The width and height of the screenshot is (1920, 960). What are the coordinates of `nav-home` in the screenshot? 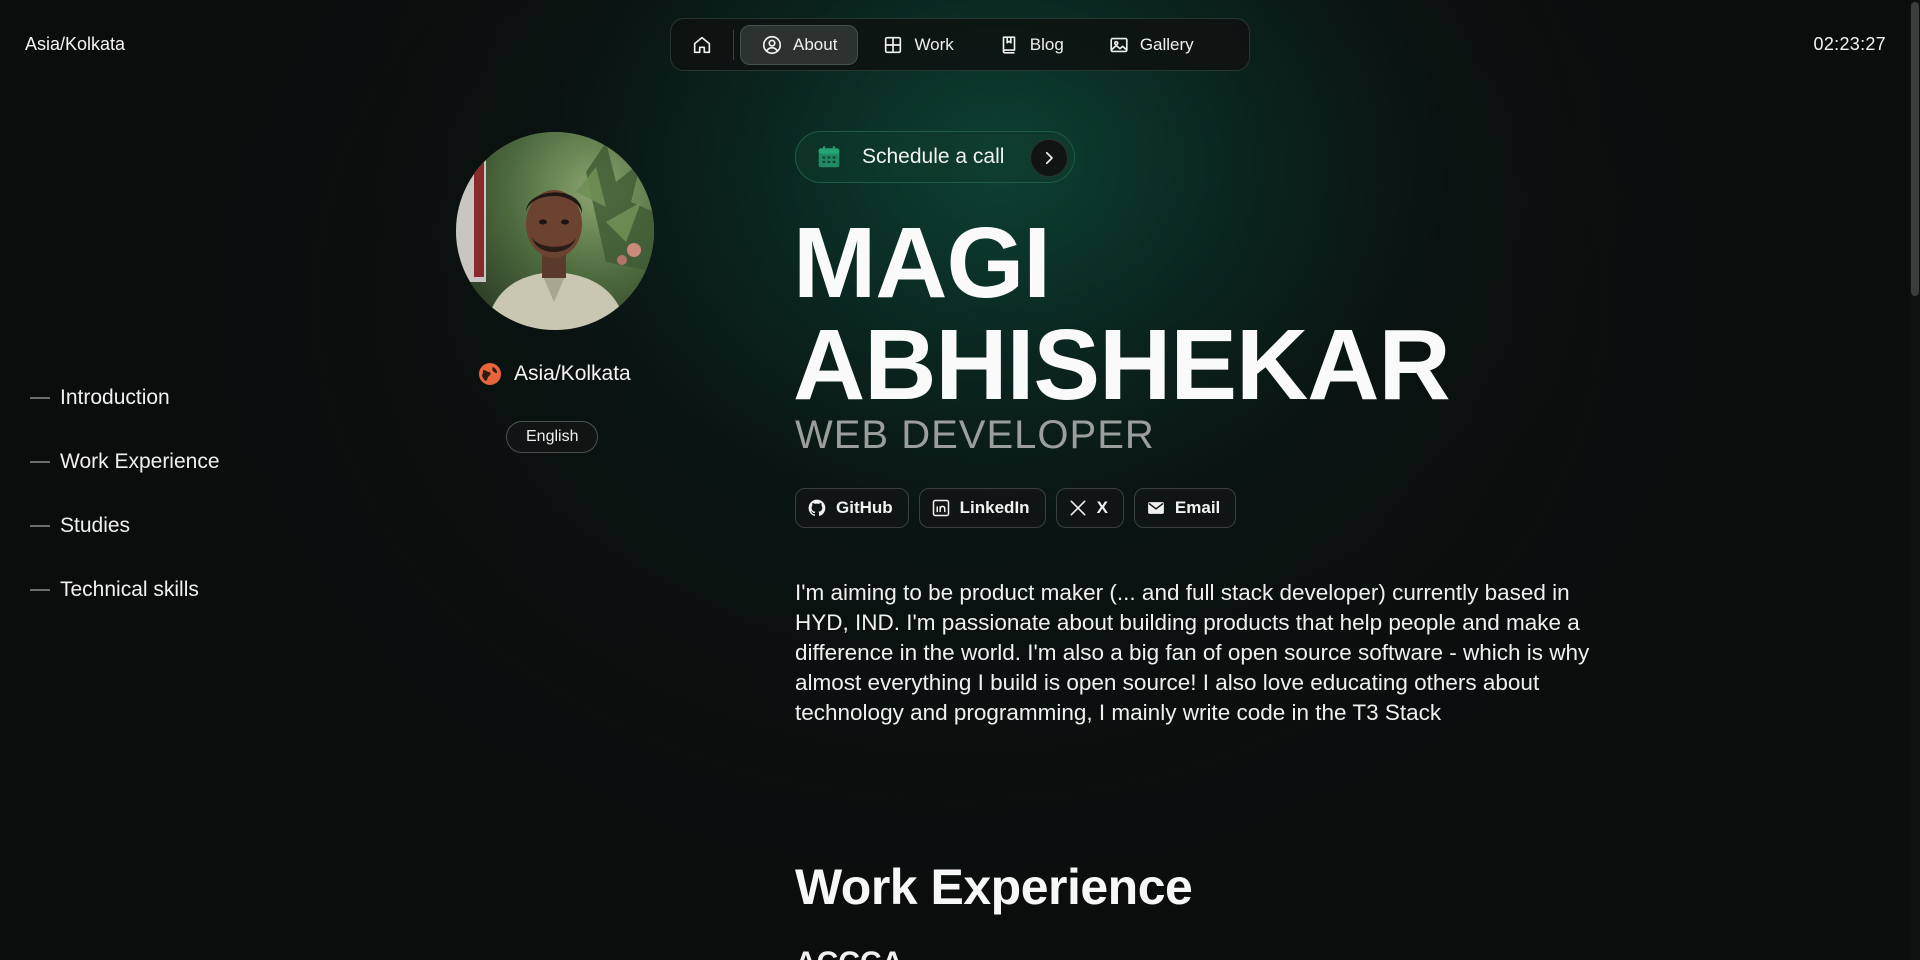 It's located at (702, 45).